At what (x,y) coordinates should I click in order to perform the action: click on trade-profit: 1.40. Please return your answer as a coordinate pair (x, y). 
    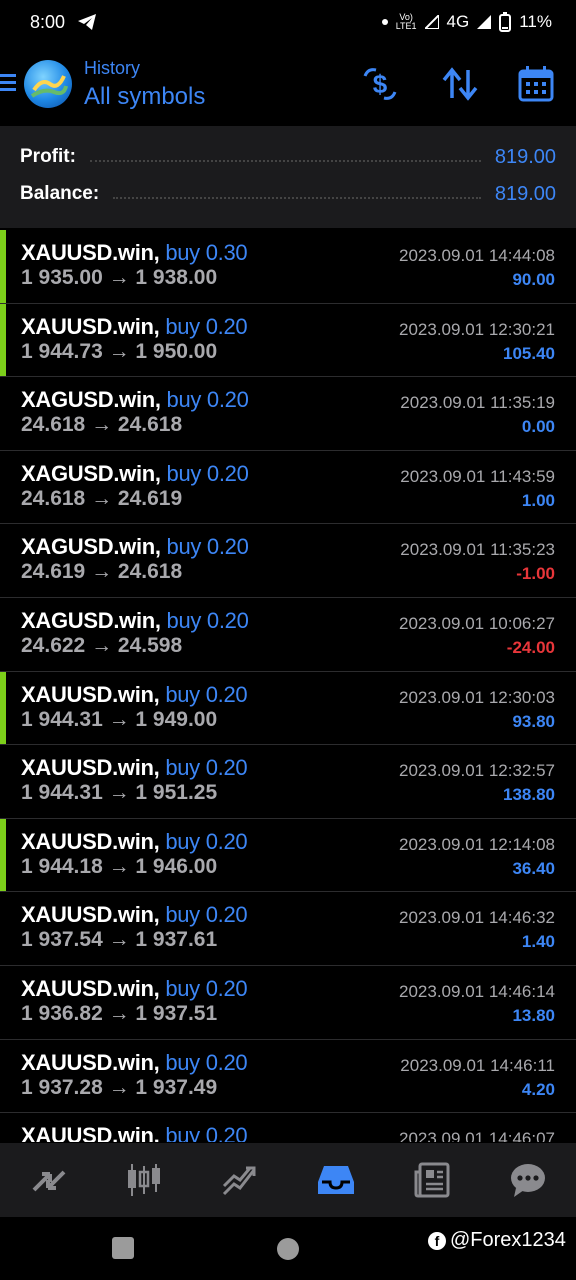
    Looking at the image, I should click on (538, 942).